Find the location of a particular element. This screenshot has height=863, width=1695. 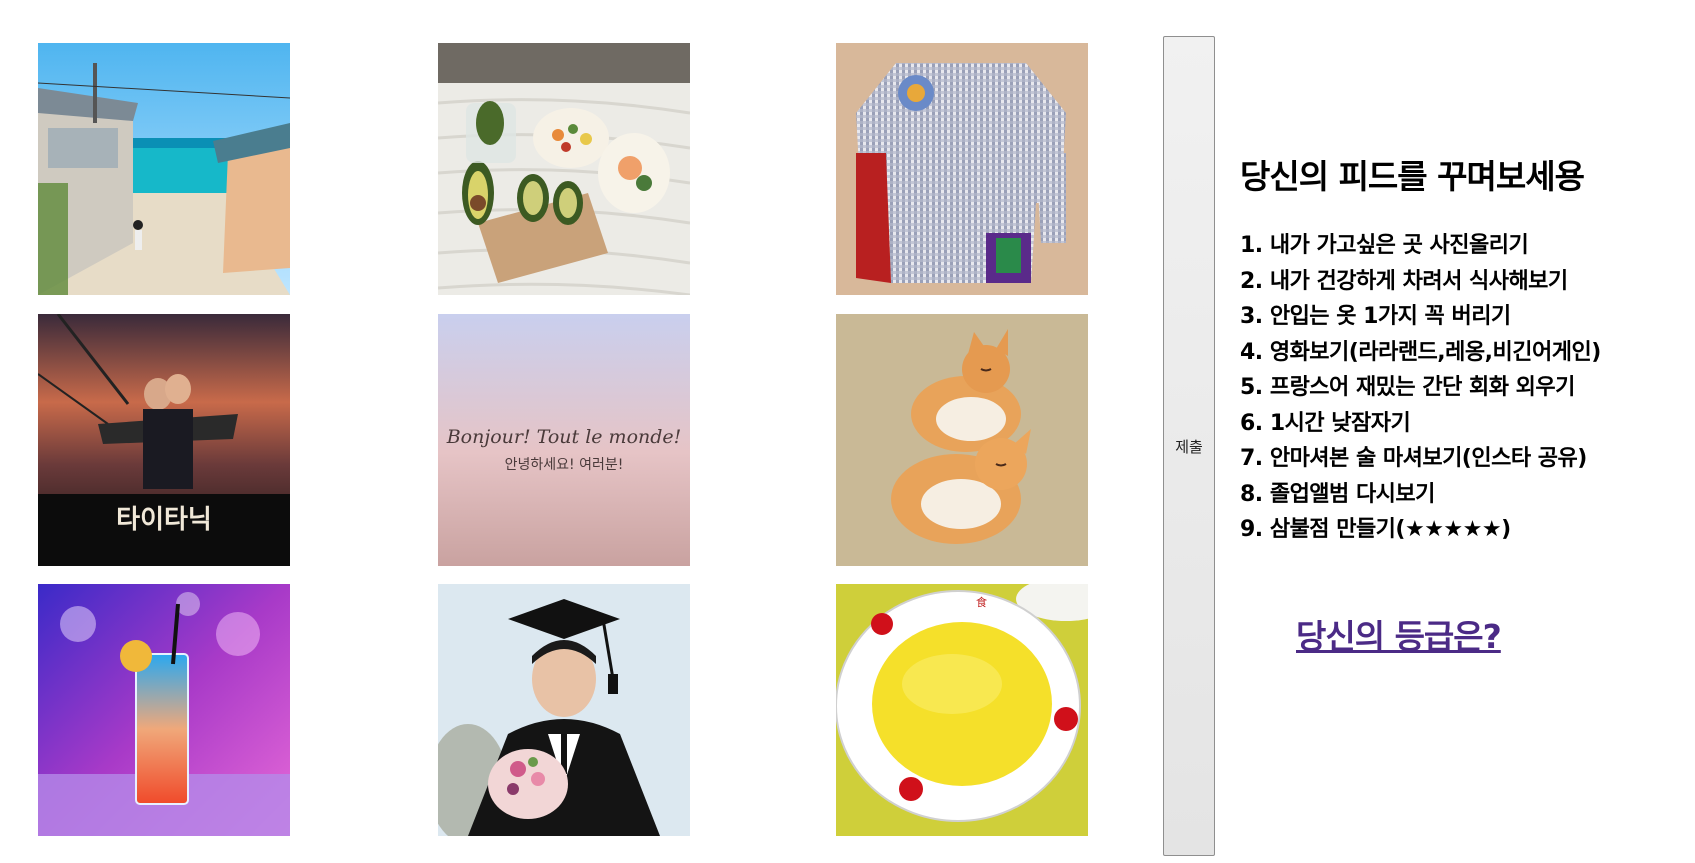

graduate-portrait-image is located at coordinates (564, 710).